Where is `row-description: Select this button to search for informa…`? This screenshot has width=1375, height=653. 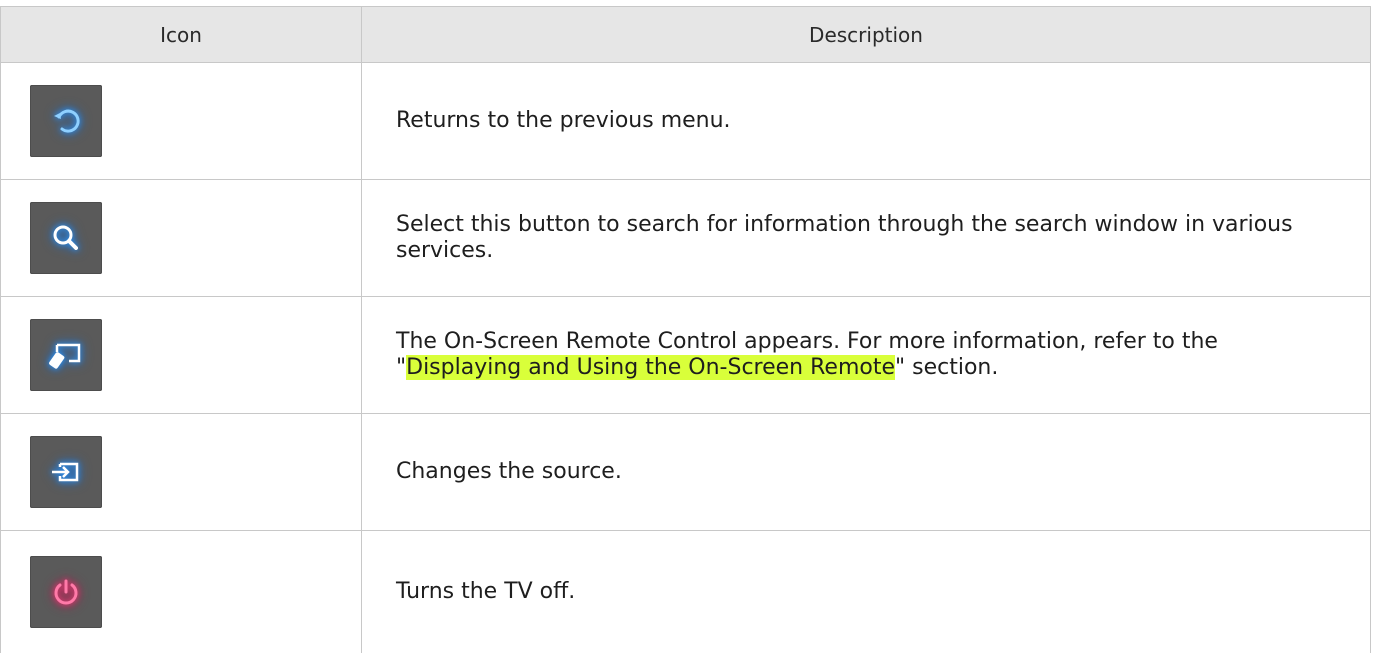
row-description: Select this button to search for informa… is located at coordinates (866, 238).